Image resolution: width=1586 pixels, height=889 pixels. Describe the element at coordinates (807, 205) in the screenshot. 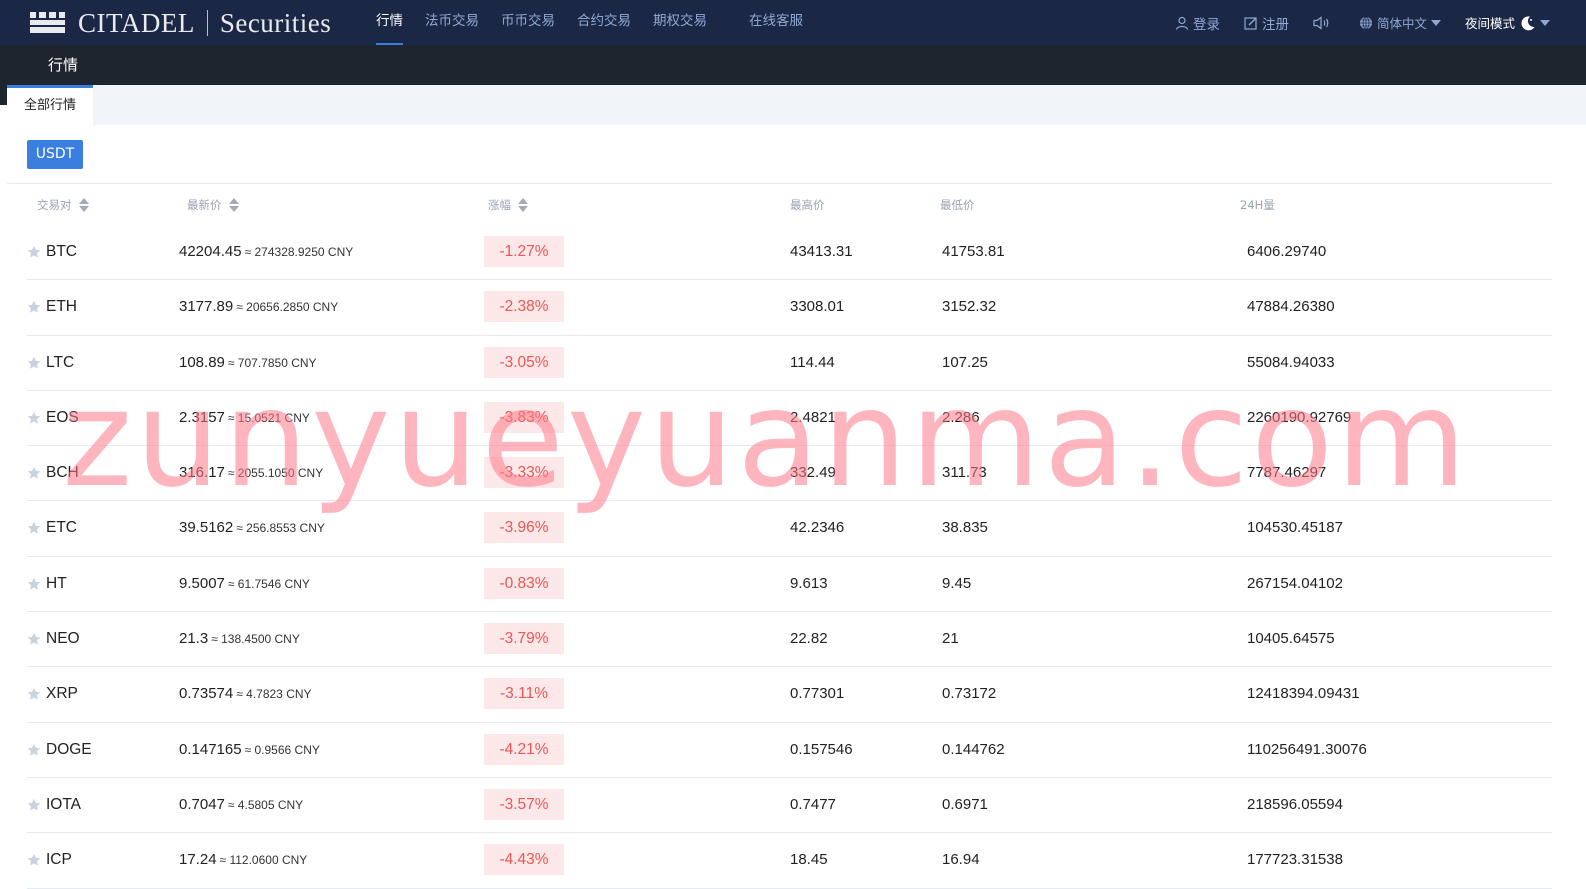

I see `col-high-label: 最高价` at that location.